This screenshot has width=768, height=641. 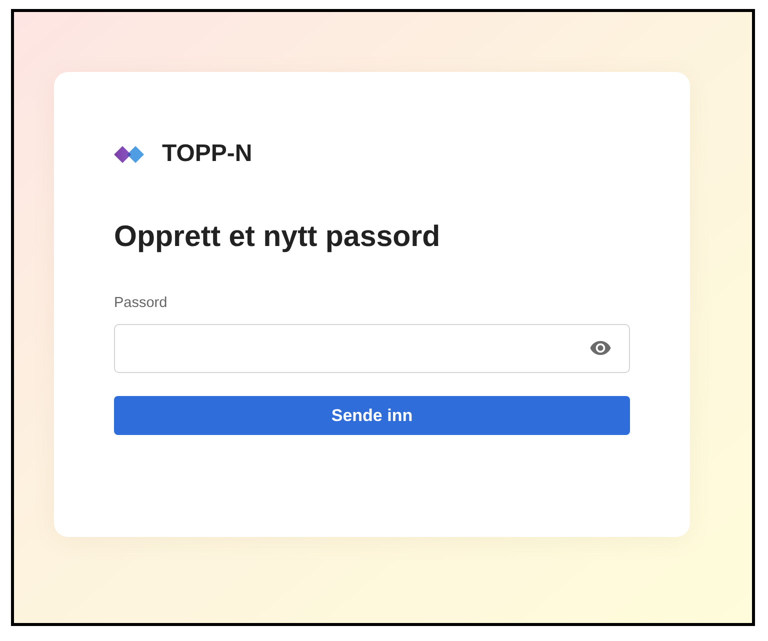 What do you see at coordinates (277, 237) in the screenshot?
I see `page-heading: Opprett et nytt passord` at bounding box center [277, 237].